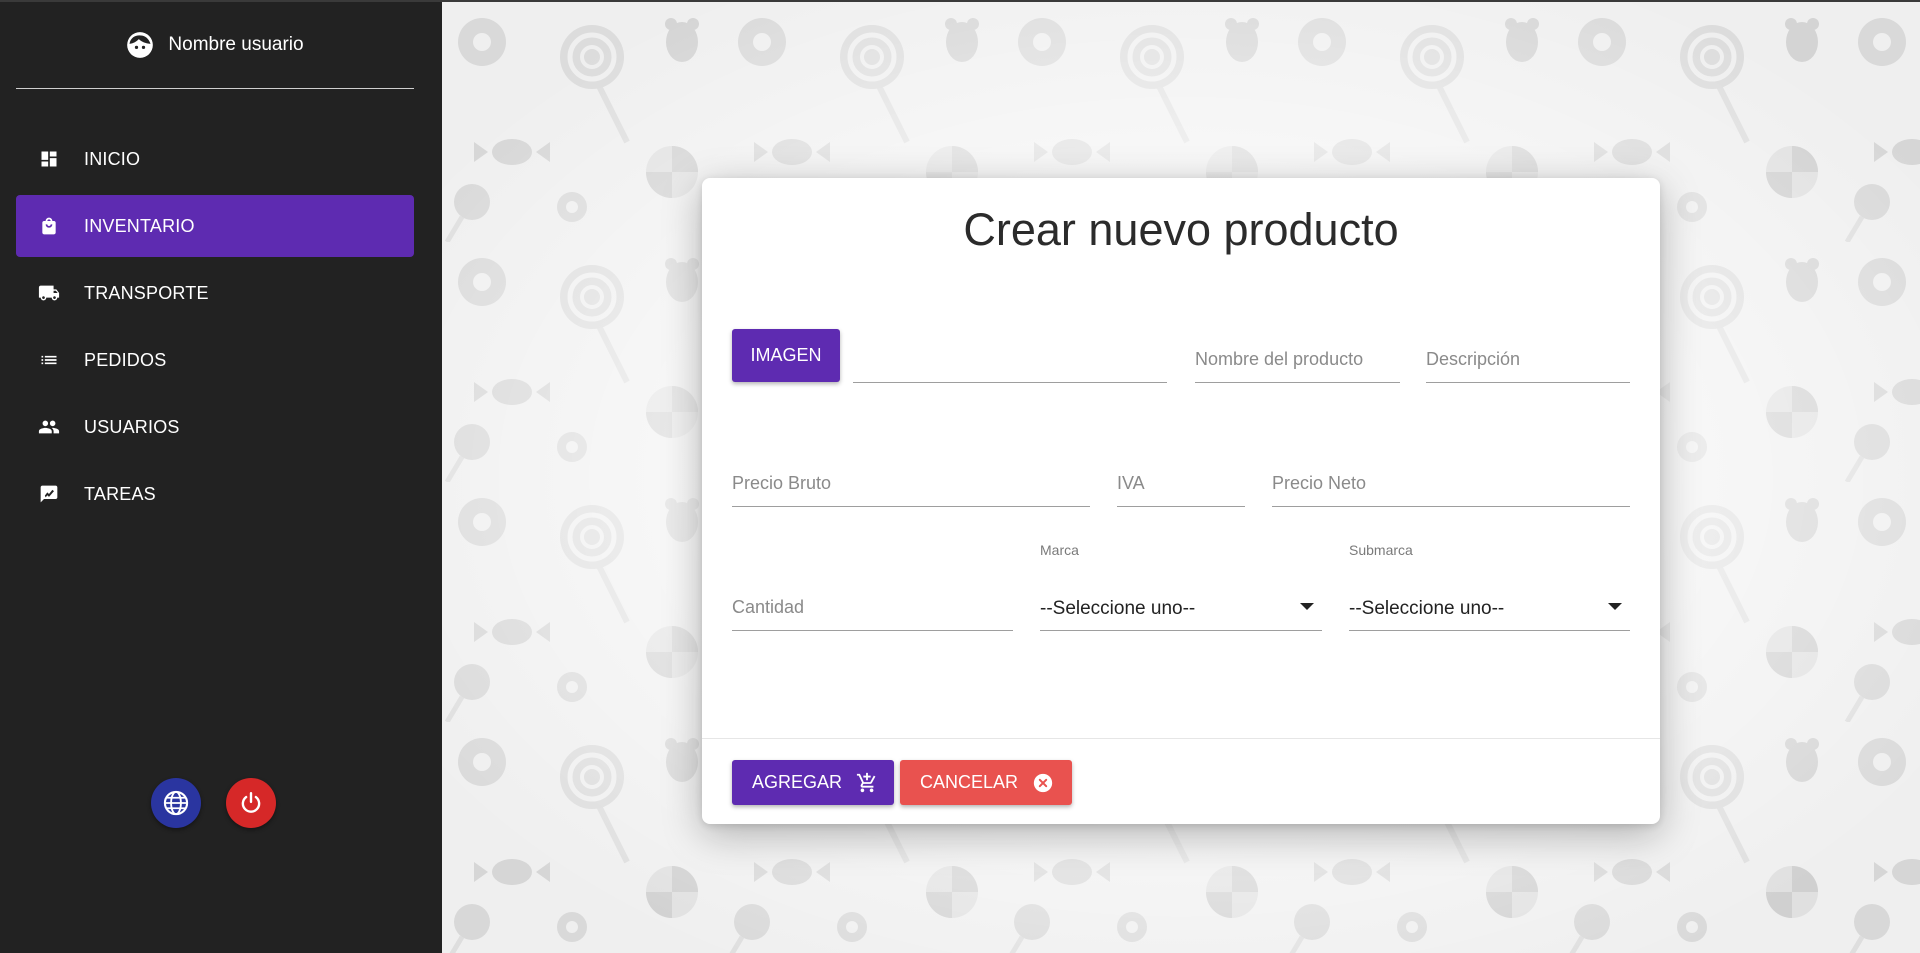 This screenshot has height=953, width=1920. What do you see at coordinates (1473, 359) in the screenshot?
I see `description-placeholder: Descripción` at bounding box center [1473, 359].